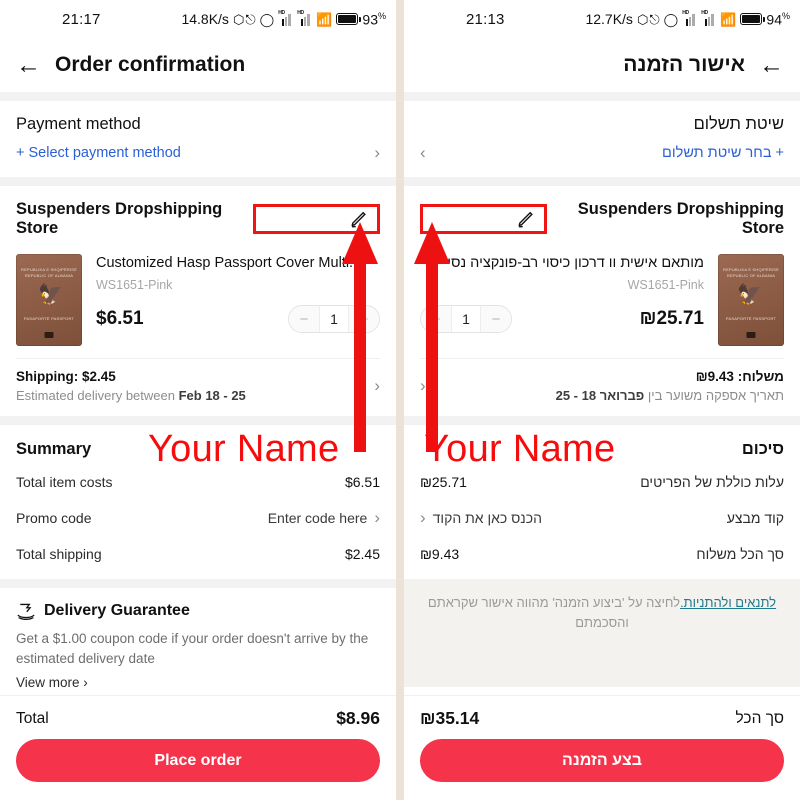 The height and width of the screenshot is (800, 800). What do you see at coordinates (487, 518) in the screenshot?
I see `promo-code-input: הכנס כאן את הקוד` at bounding box center [487, 518].